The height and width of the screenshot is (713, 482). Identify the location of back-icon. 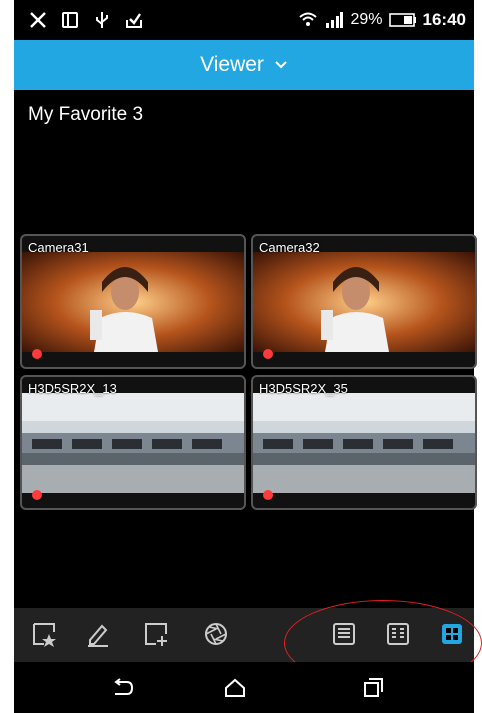
(124, 686).